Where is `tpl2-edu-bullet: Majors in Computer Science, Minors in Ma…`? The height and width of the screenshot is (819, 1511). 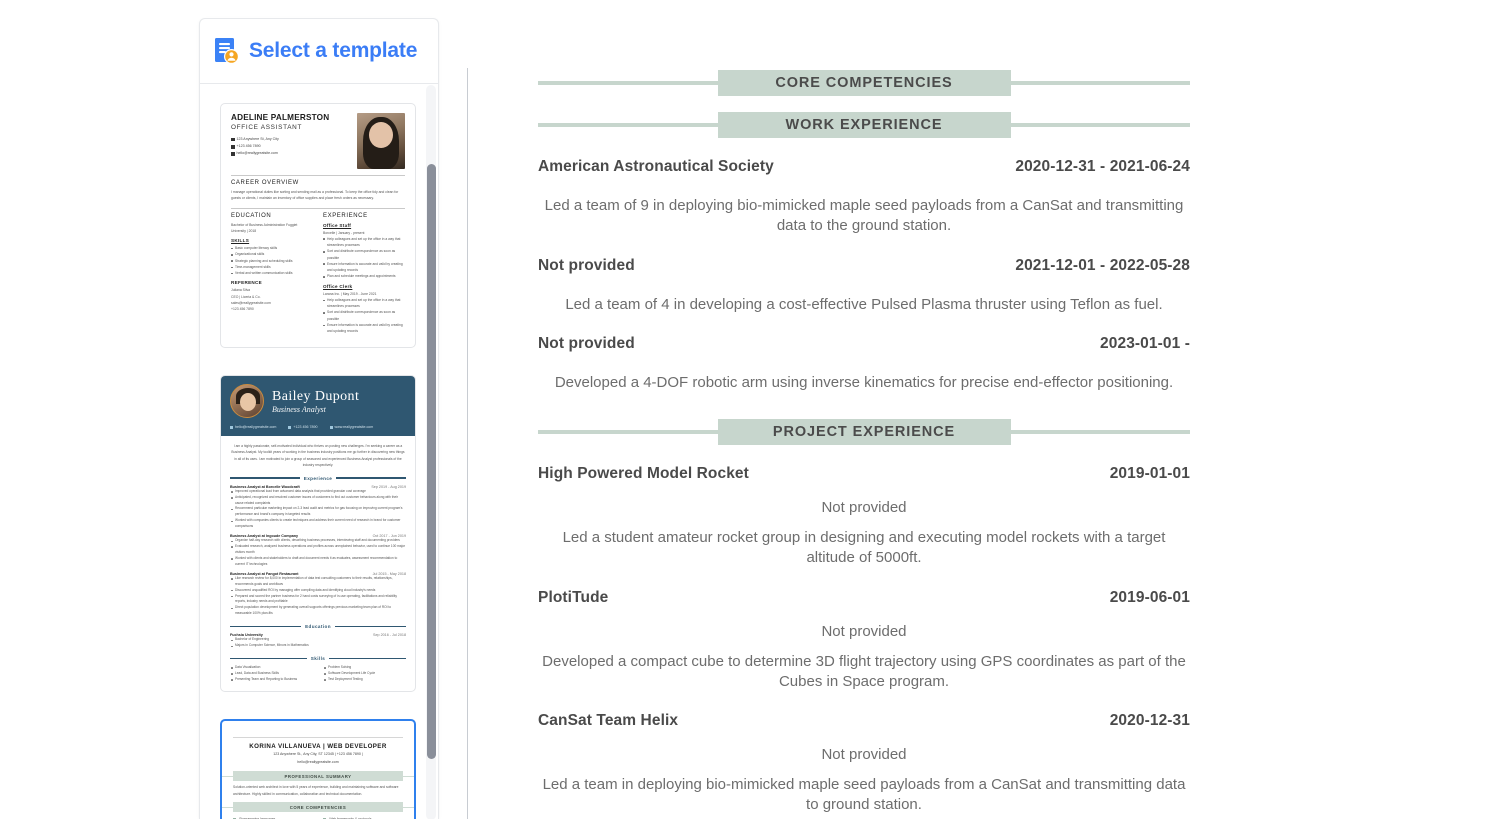 tpl2-edu-bullet: Majors in Computer Science, Minors in Ma… is located at coordinates (318, 646).